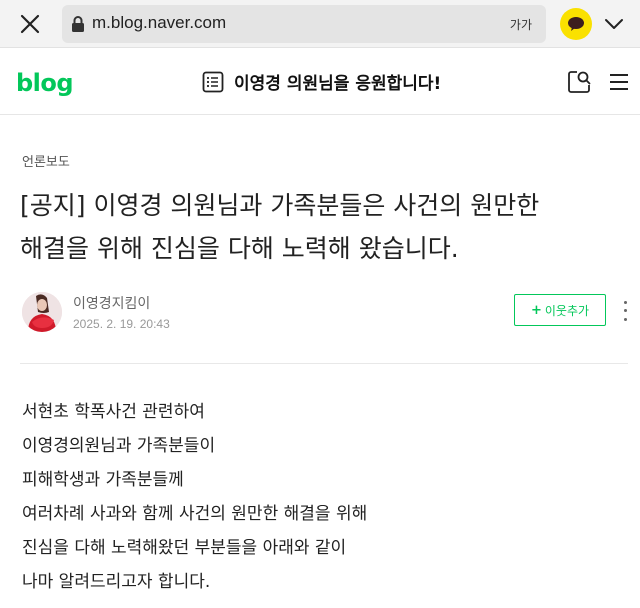 Image resolution: width=640 pixels, height=608 pixels. What do you see at coordinates (116, 582) in the screenshot?
I see `body-line: 나마 알려드리고자 합니다.` at bounding box center [116, 582].